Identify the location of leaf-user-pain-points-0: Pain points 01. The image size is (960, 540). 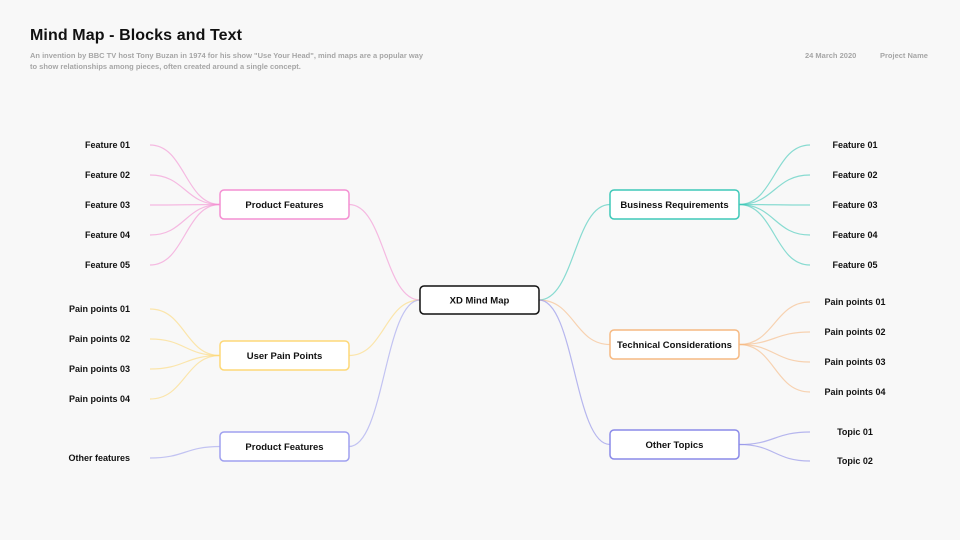
(99, 309).